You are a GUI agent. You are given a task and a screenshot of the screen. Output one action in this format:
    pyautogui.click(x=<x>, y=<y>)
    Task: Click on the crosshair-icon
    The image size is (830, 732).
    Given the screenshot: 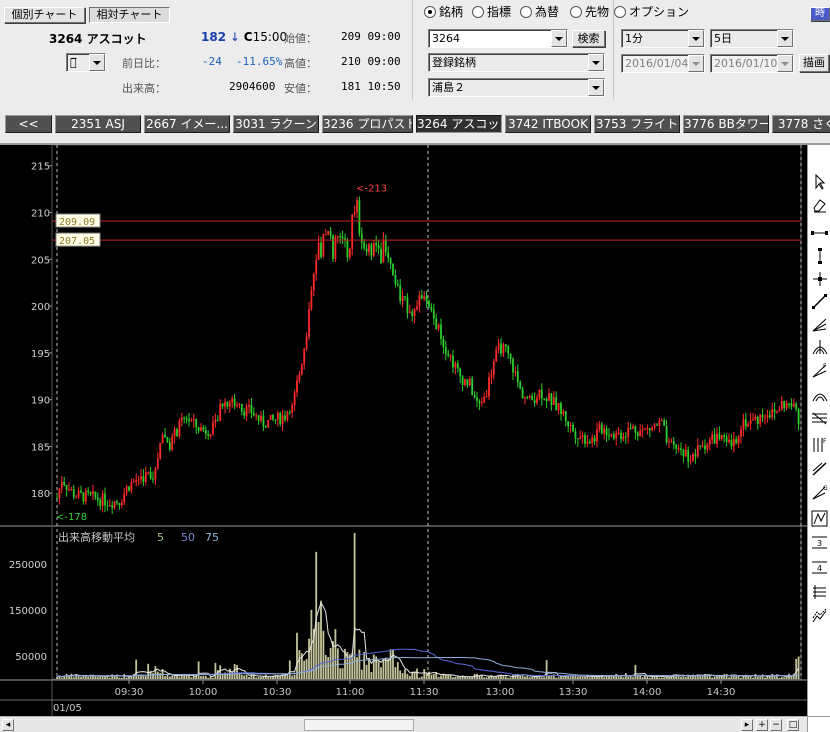 What is the action you would take?
    pyautogui.click(x=819, y=278)
    